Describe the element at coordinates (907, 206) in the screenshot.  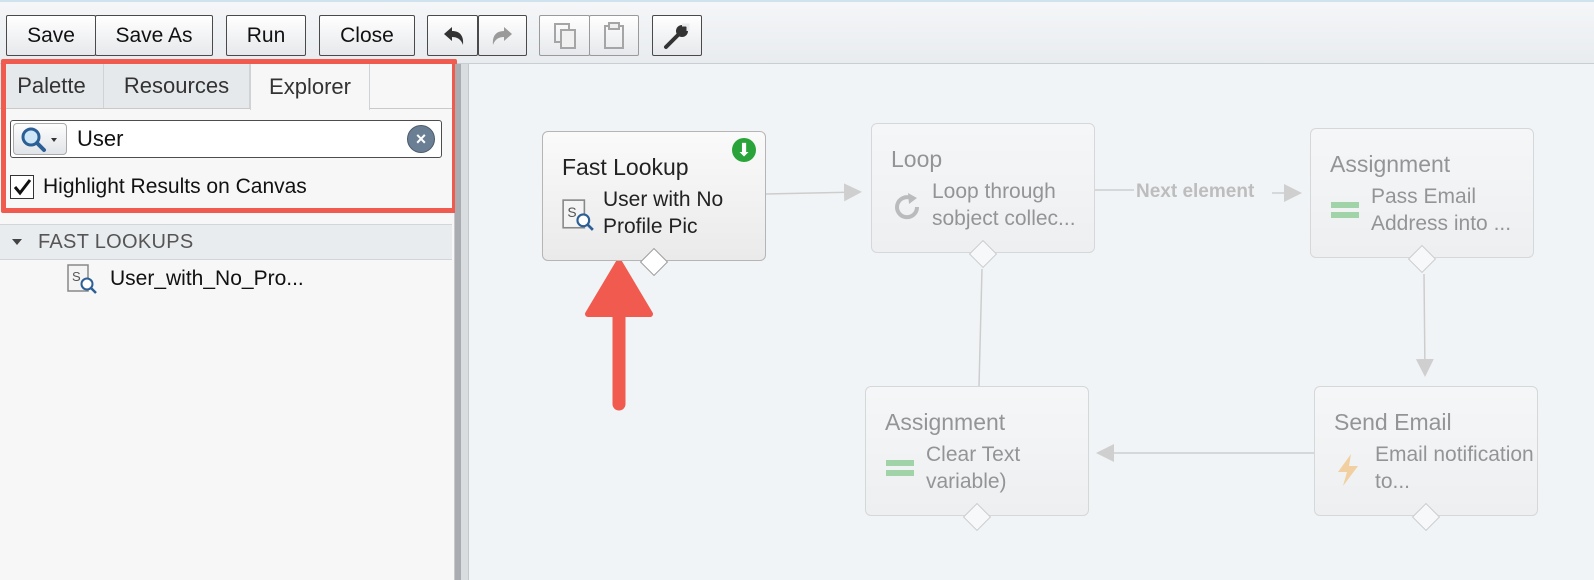
I see `loop-icon` at that location.